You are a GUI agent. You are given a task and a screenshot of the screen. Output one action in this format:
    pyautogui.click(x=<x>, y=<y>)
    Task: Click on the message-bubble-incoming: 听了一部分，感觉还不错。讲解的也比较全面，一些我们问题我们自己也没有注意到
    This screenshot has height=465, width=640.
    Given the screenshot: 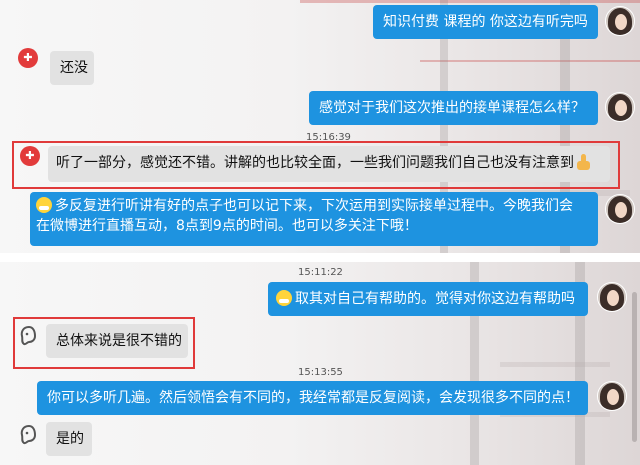 What is the action you would take?
    pyautogui.click(x=329, y=164)
    